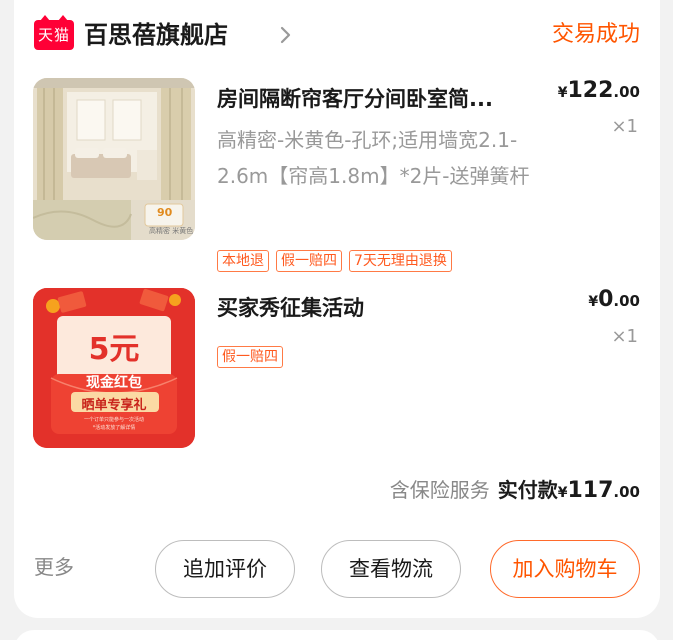 The image size is (673, 640). I want to click on tag-local-return: 本地退, so click(243, 261).